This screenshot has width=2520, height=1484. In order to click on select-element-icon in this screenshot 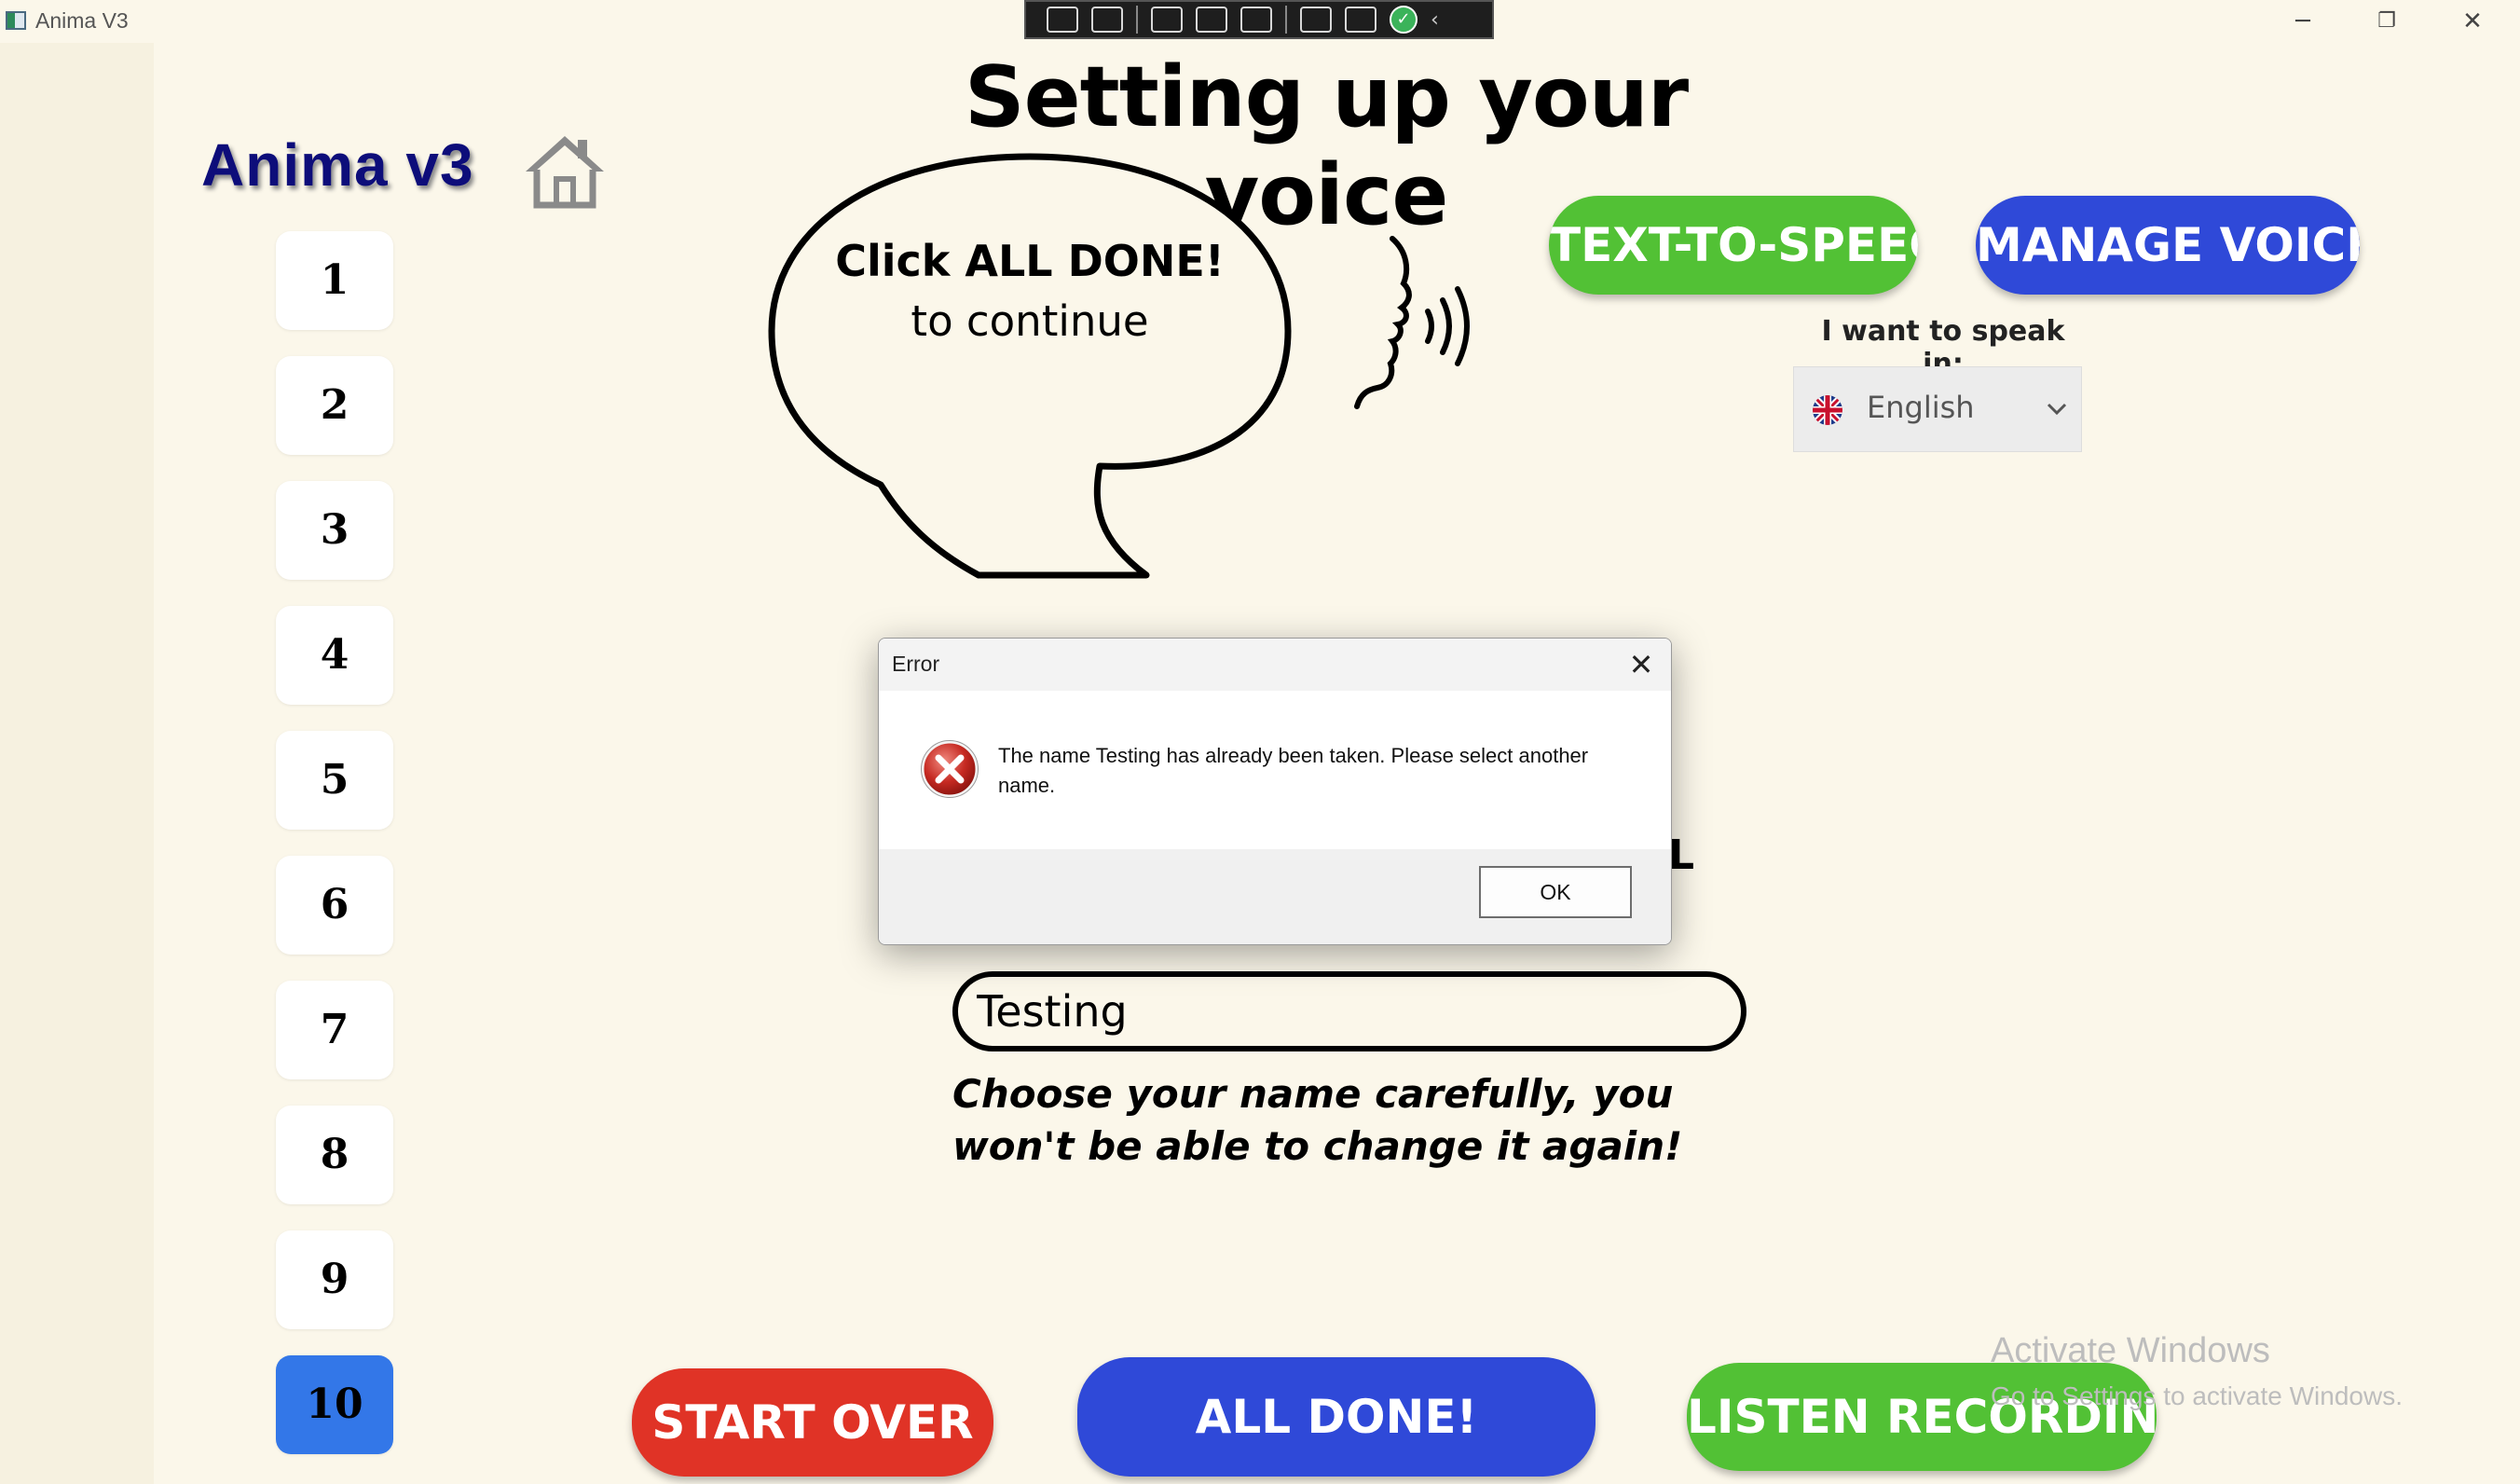, I will do `click(1062, 20)`.